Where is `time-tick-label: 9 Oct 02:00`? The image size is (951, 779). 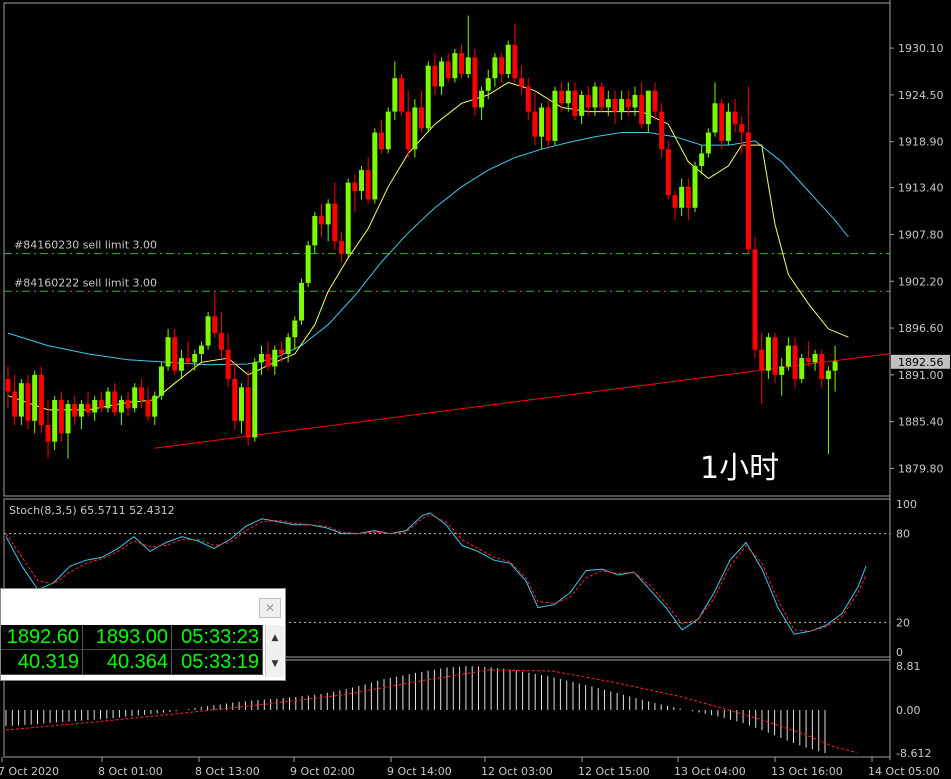 time-tick-label: 9 Oct 02:00 is located at coordinates (322, 771).